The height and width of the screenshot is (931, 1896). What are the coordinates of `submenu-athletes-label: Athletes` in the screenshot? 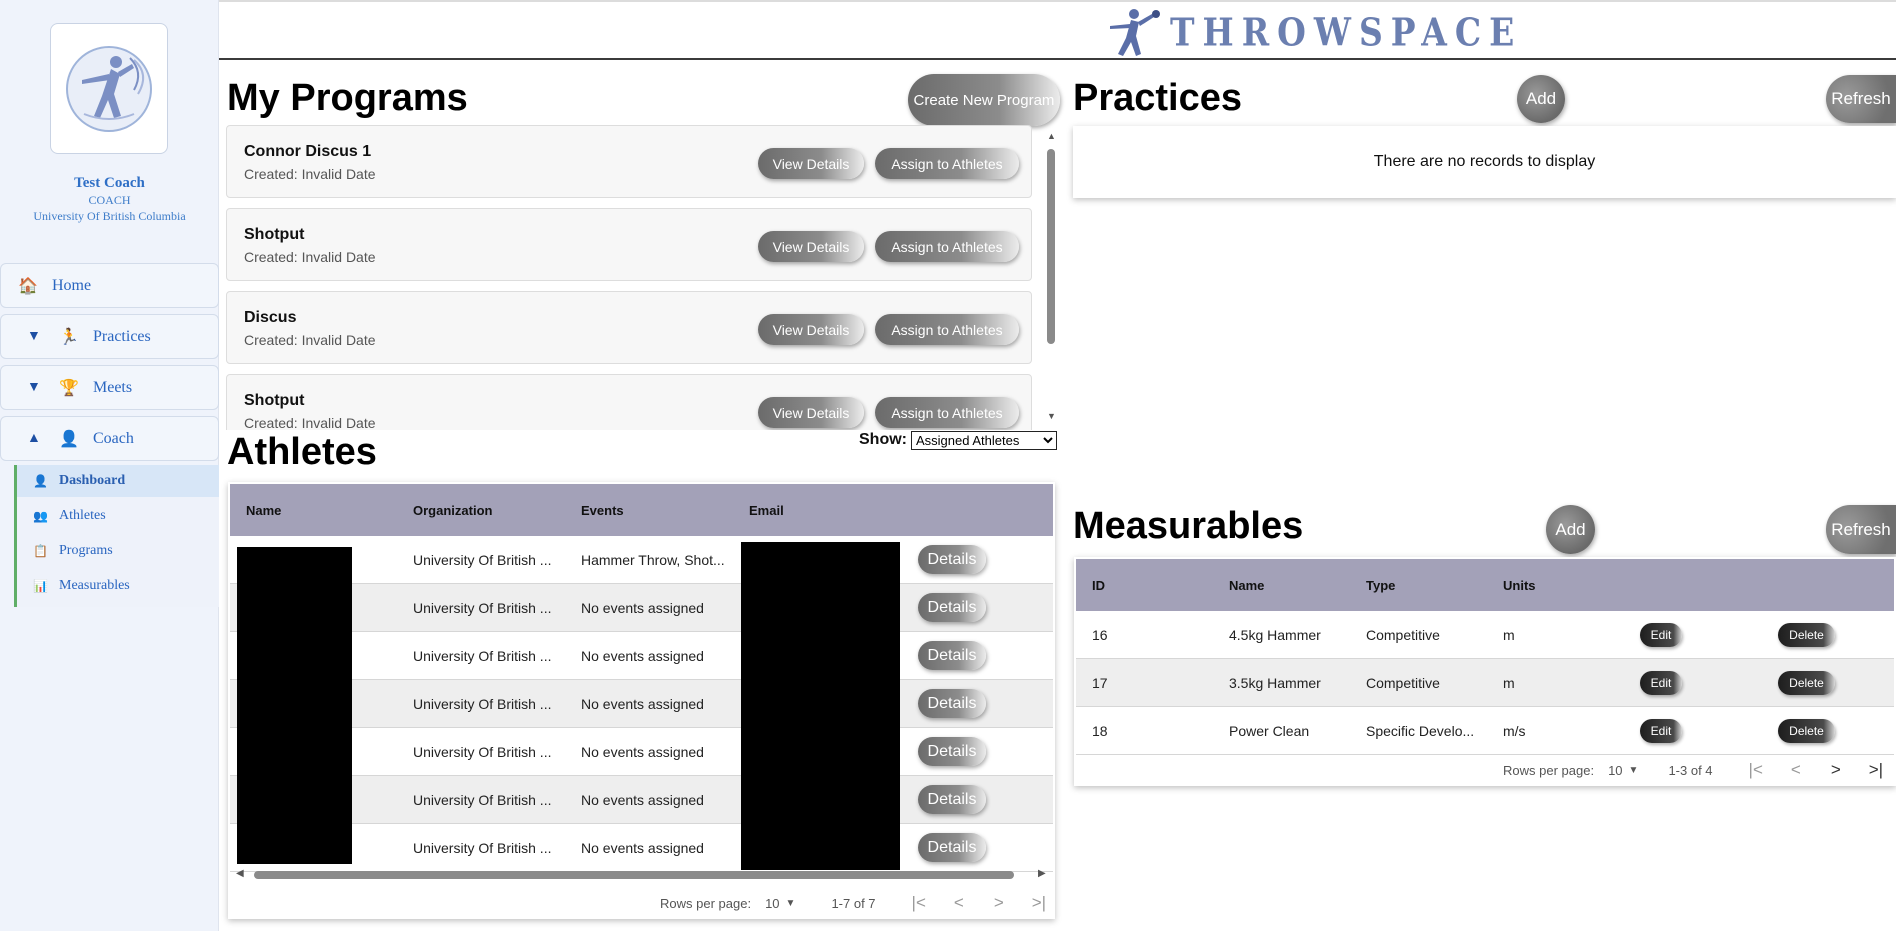 It's located at (82, 515).